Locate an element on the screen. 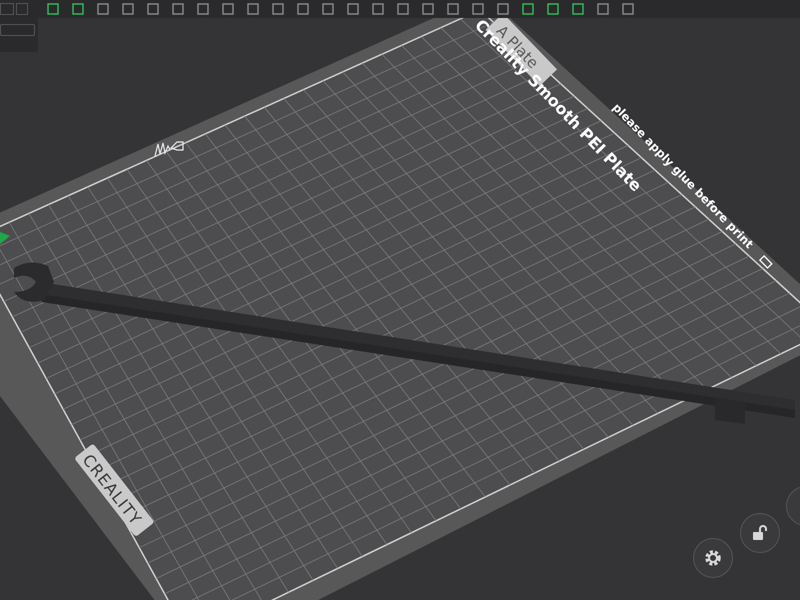 This screenshot has width=800, height=600. settings-icon is located at coordinates (713, 558).